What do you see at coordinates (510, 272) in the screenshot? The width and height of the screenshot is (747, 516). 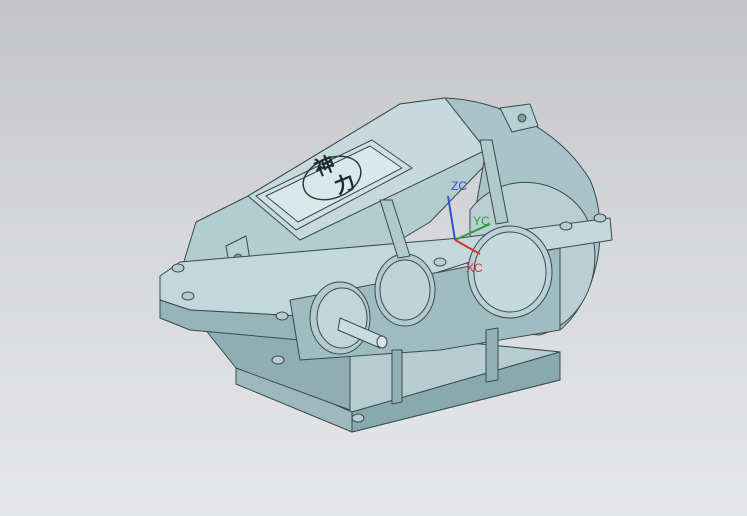 I see `large-bearing-cover` at bounding box center [510, 272].